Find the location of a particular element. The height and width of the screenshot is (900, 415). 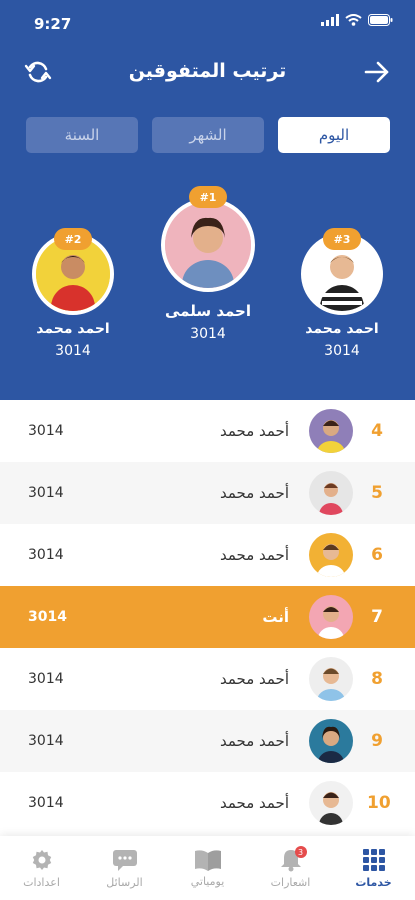

table-row-current-user: 3014 أنت 7 is located at coordinates (207, 617).